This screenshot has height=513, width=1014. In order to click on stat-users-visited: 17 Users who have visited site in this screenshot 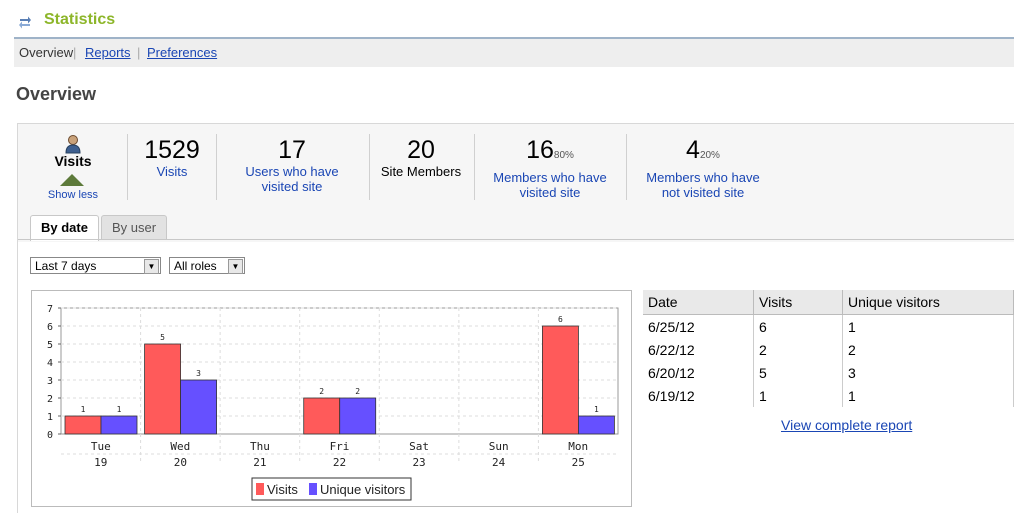, I will do `click(292, 165)`.